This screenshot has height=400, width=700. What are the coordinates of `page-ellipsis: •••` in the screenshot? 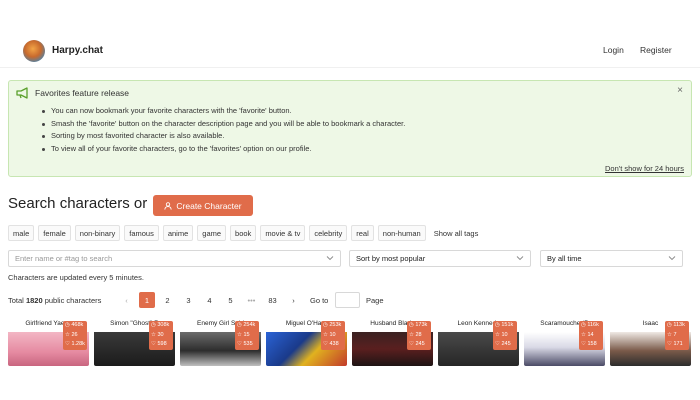 It's located at (251, 300).